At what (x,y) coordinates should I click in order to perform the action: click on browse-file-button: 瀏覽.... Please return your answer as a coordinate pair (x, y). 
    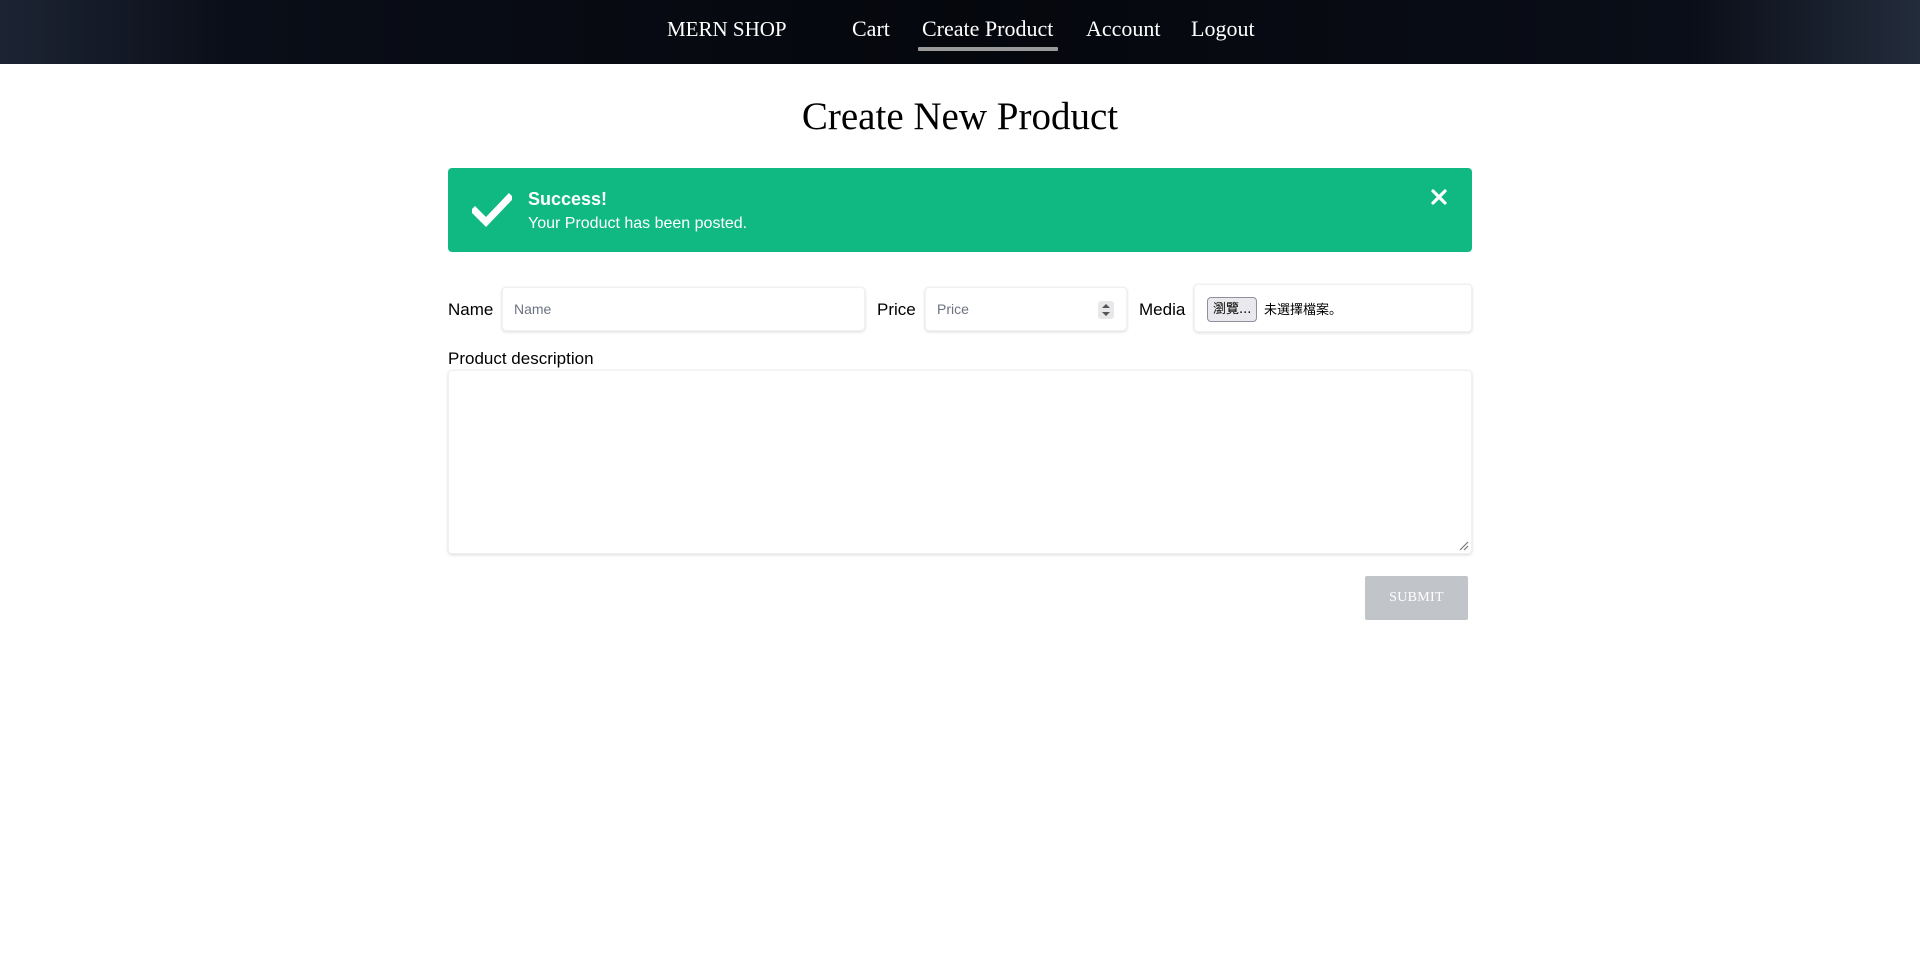
    Looking at the image, I should click on (1232, 309).